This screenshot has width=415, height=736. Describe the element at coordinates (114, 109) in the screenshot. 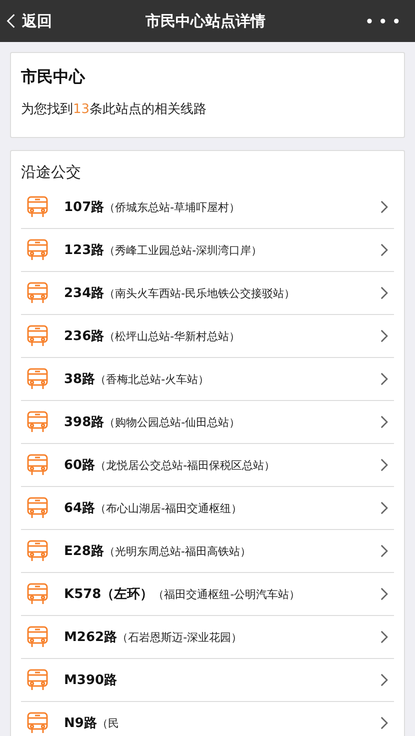

I see `route-count-text: 为您找到13条此站点的相关线路` at that location.